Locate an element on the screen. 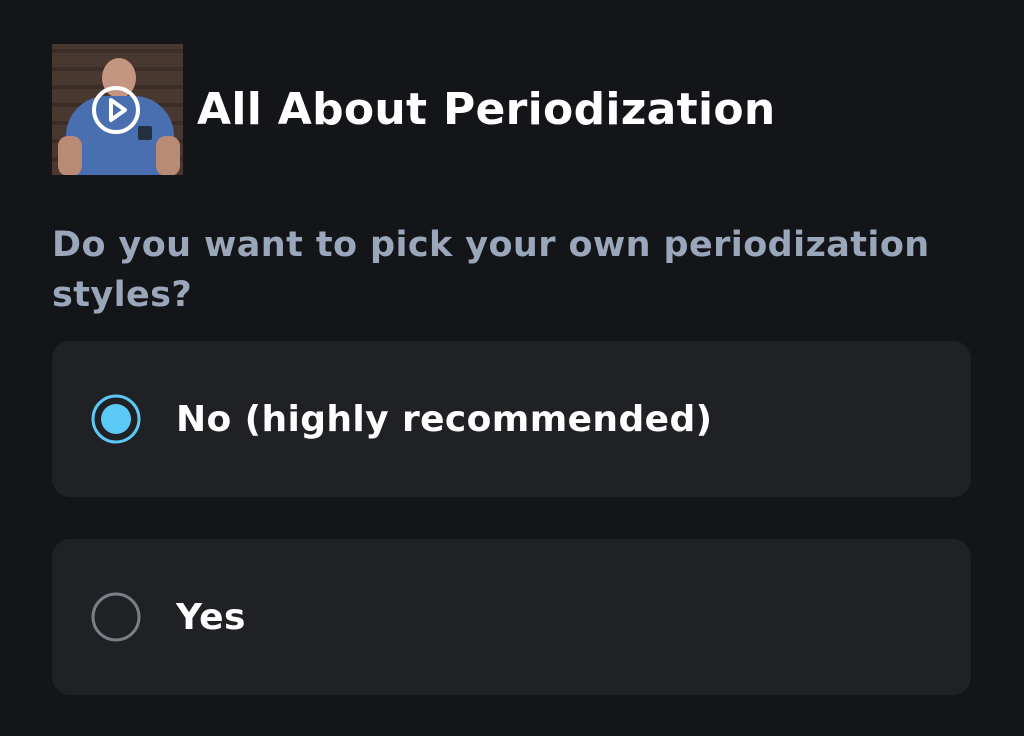 The image size is (1024, 736). video-title: All About Periodization is located at coordinates (486, 109).